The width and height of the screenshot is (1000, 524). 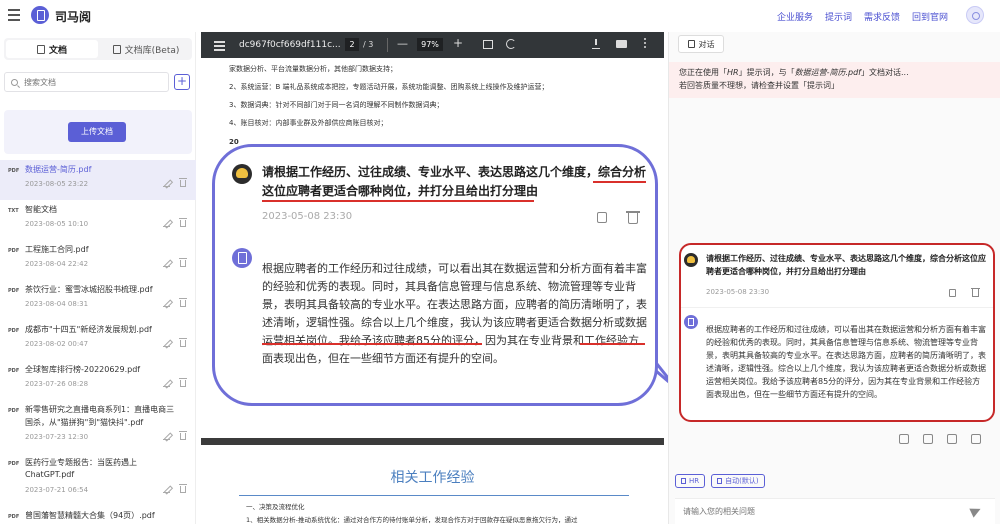 I want to click on upload-area: 上传文档, so click(x=98, y=132).